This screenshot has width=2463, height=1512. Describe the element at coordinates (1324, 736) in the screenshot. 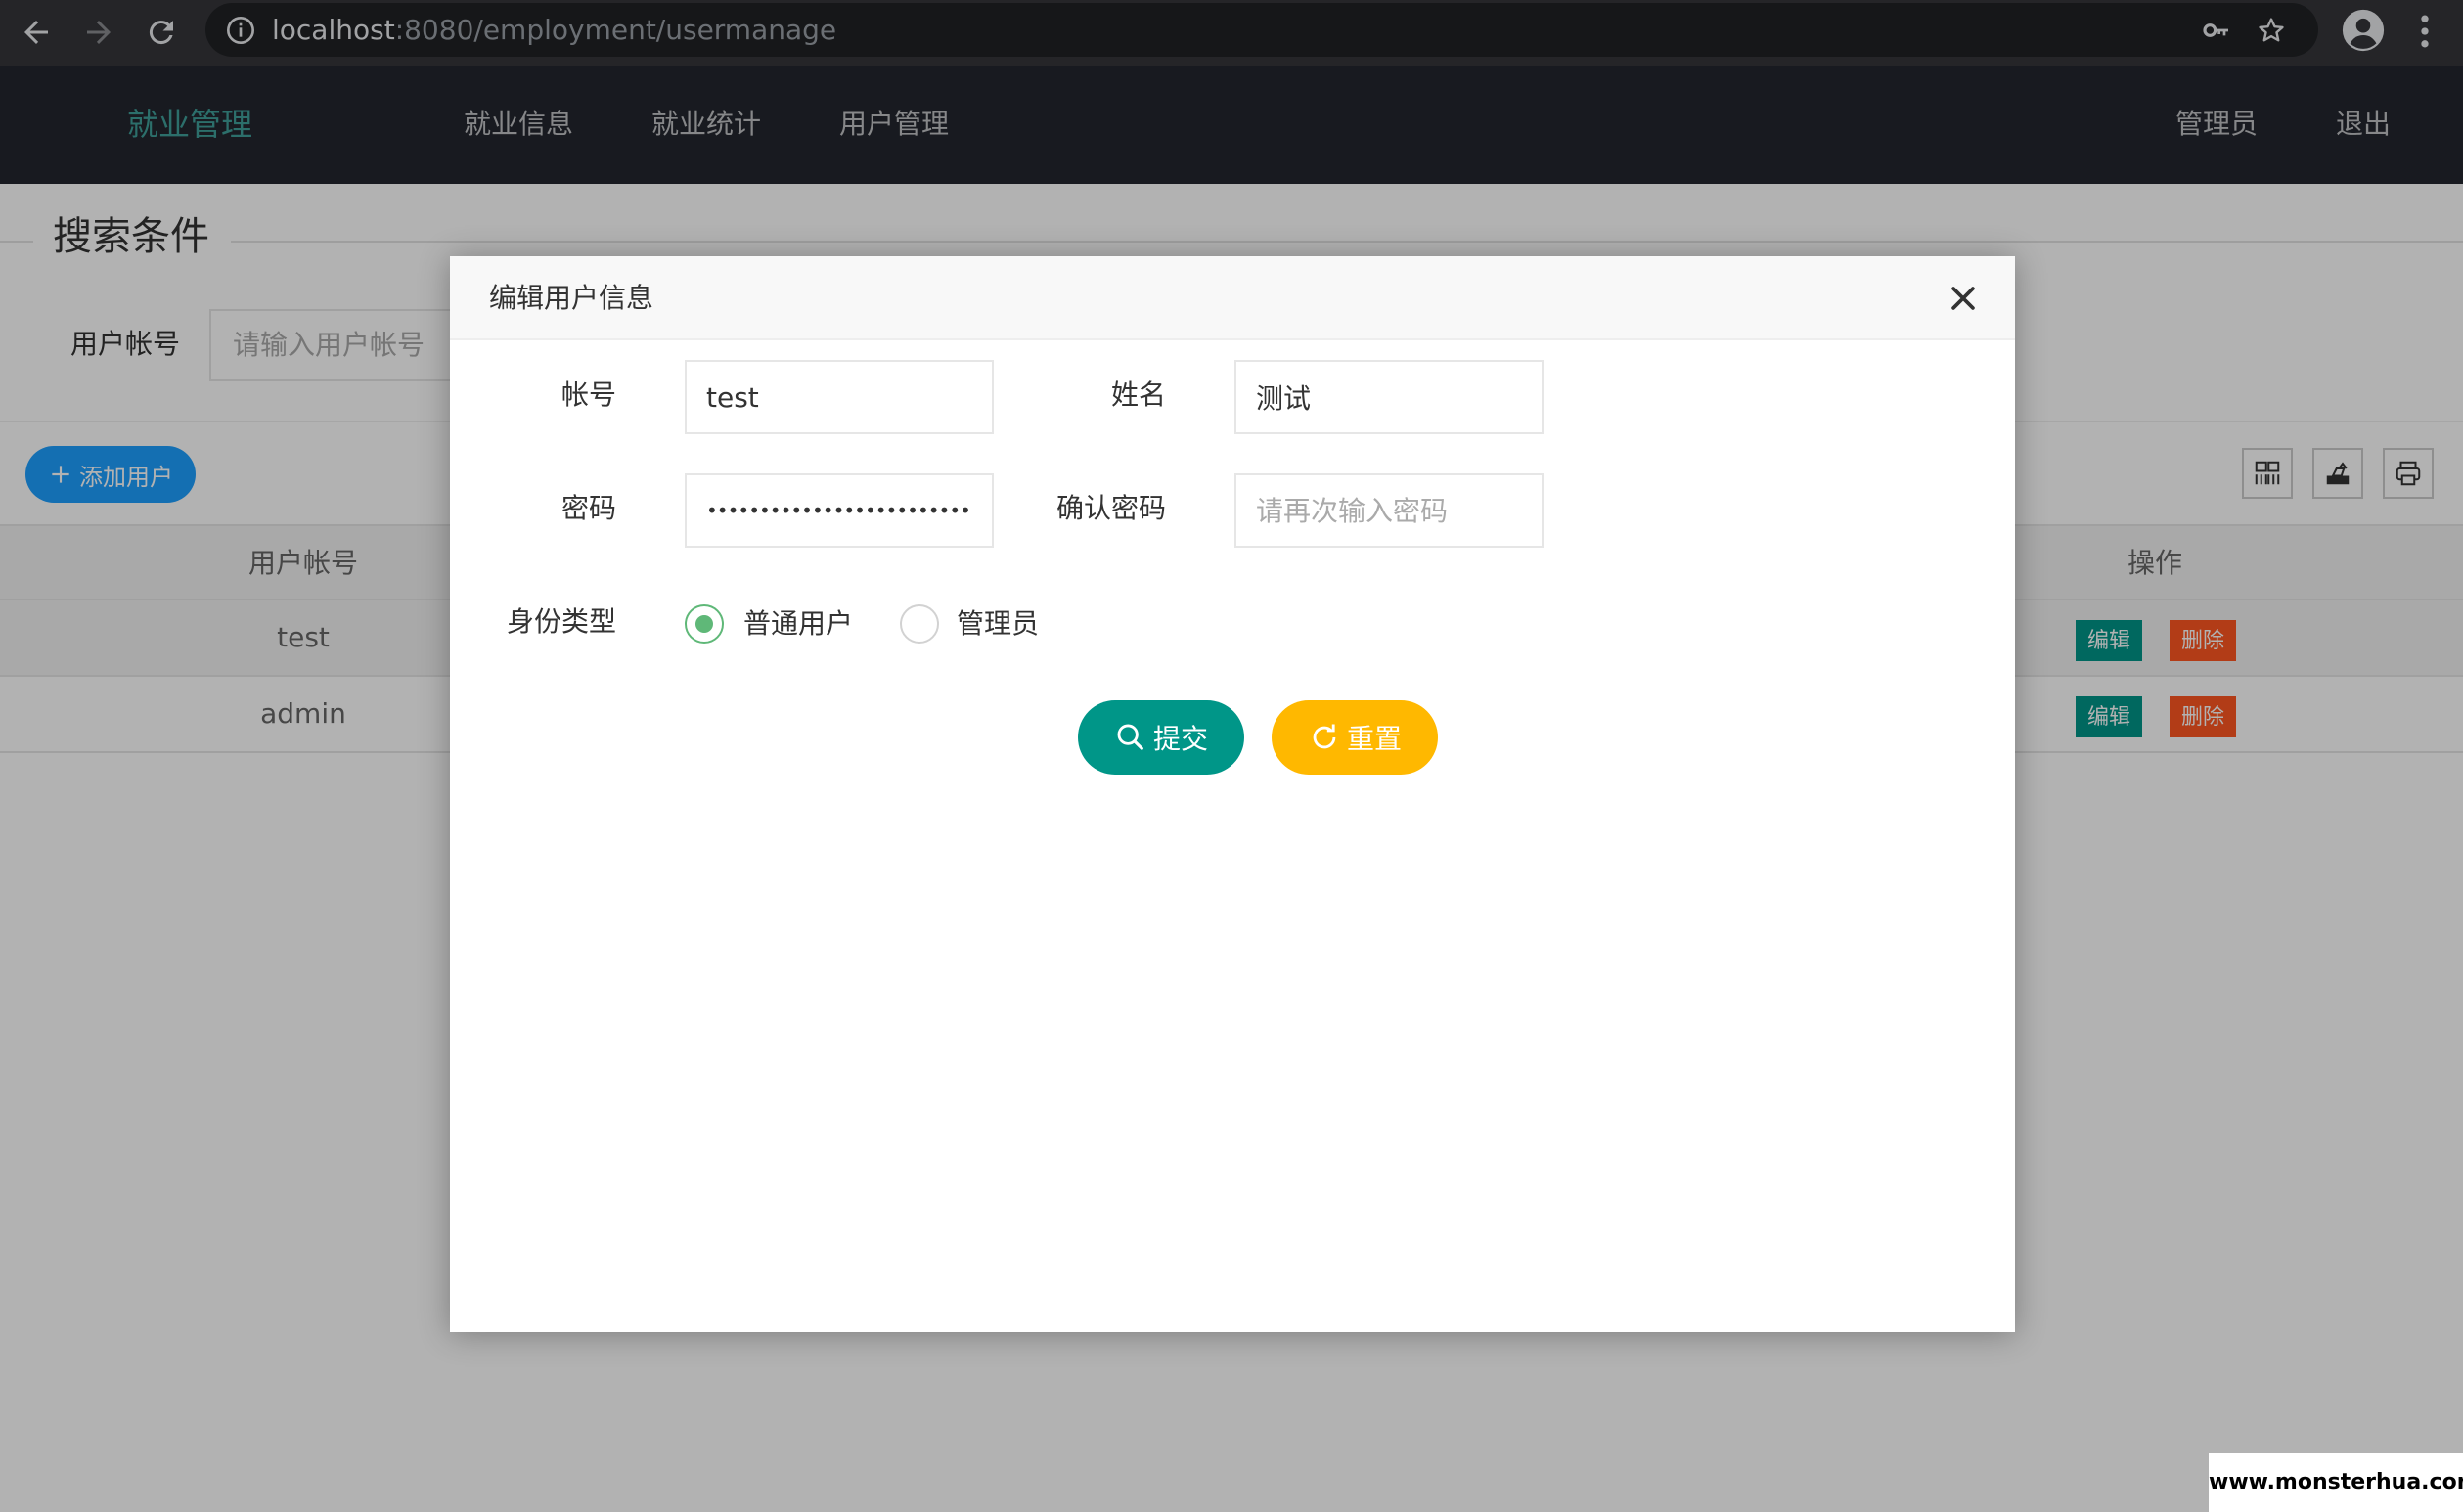

I see `refresh-icon` at that location.